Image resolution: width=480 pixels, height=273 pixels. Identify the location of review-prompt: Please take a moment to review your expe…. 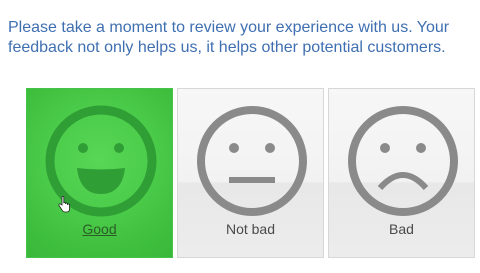
(241, 38).